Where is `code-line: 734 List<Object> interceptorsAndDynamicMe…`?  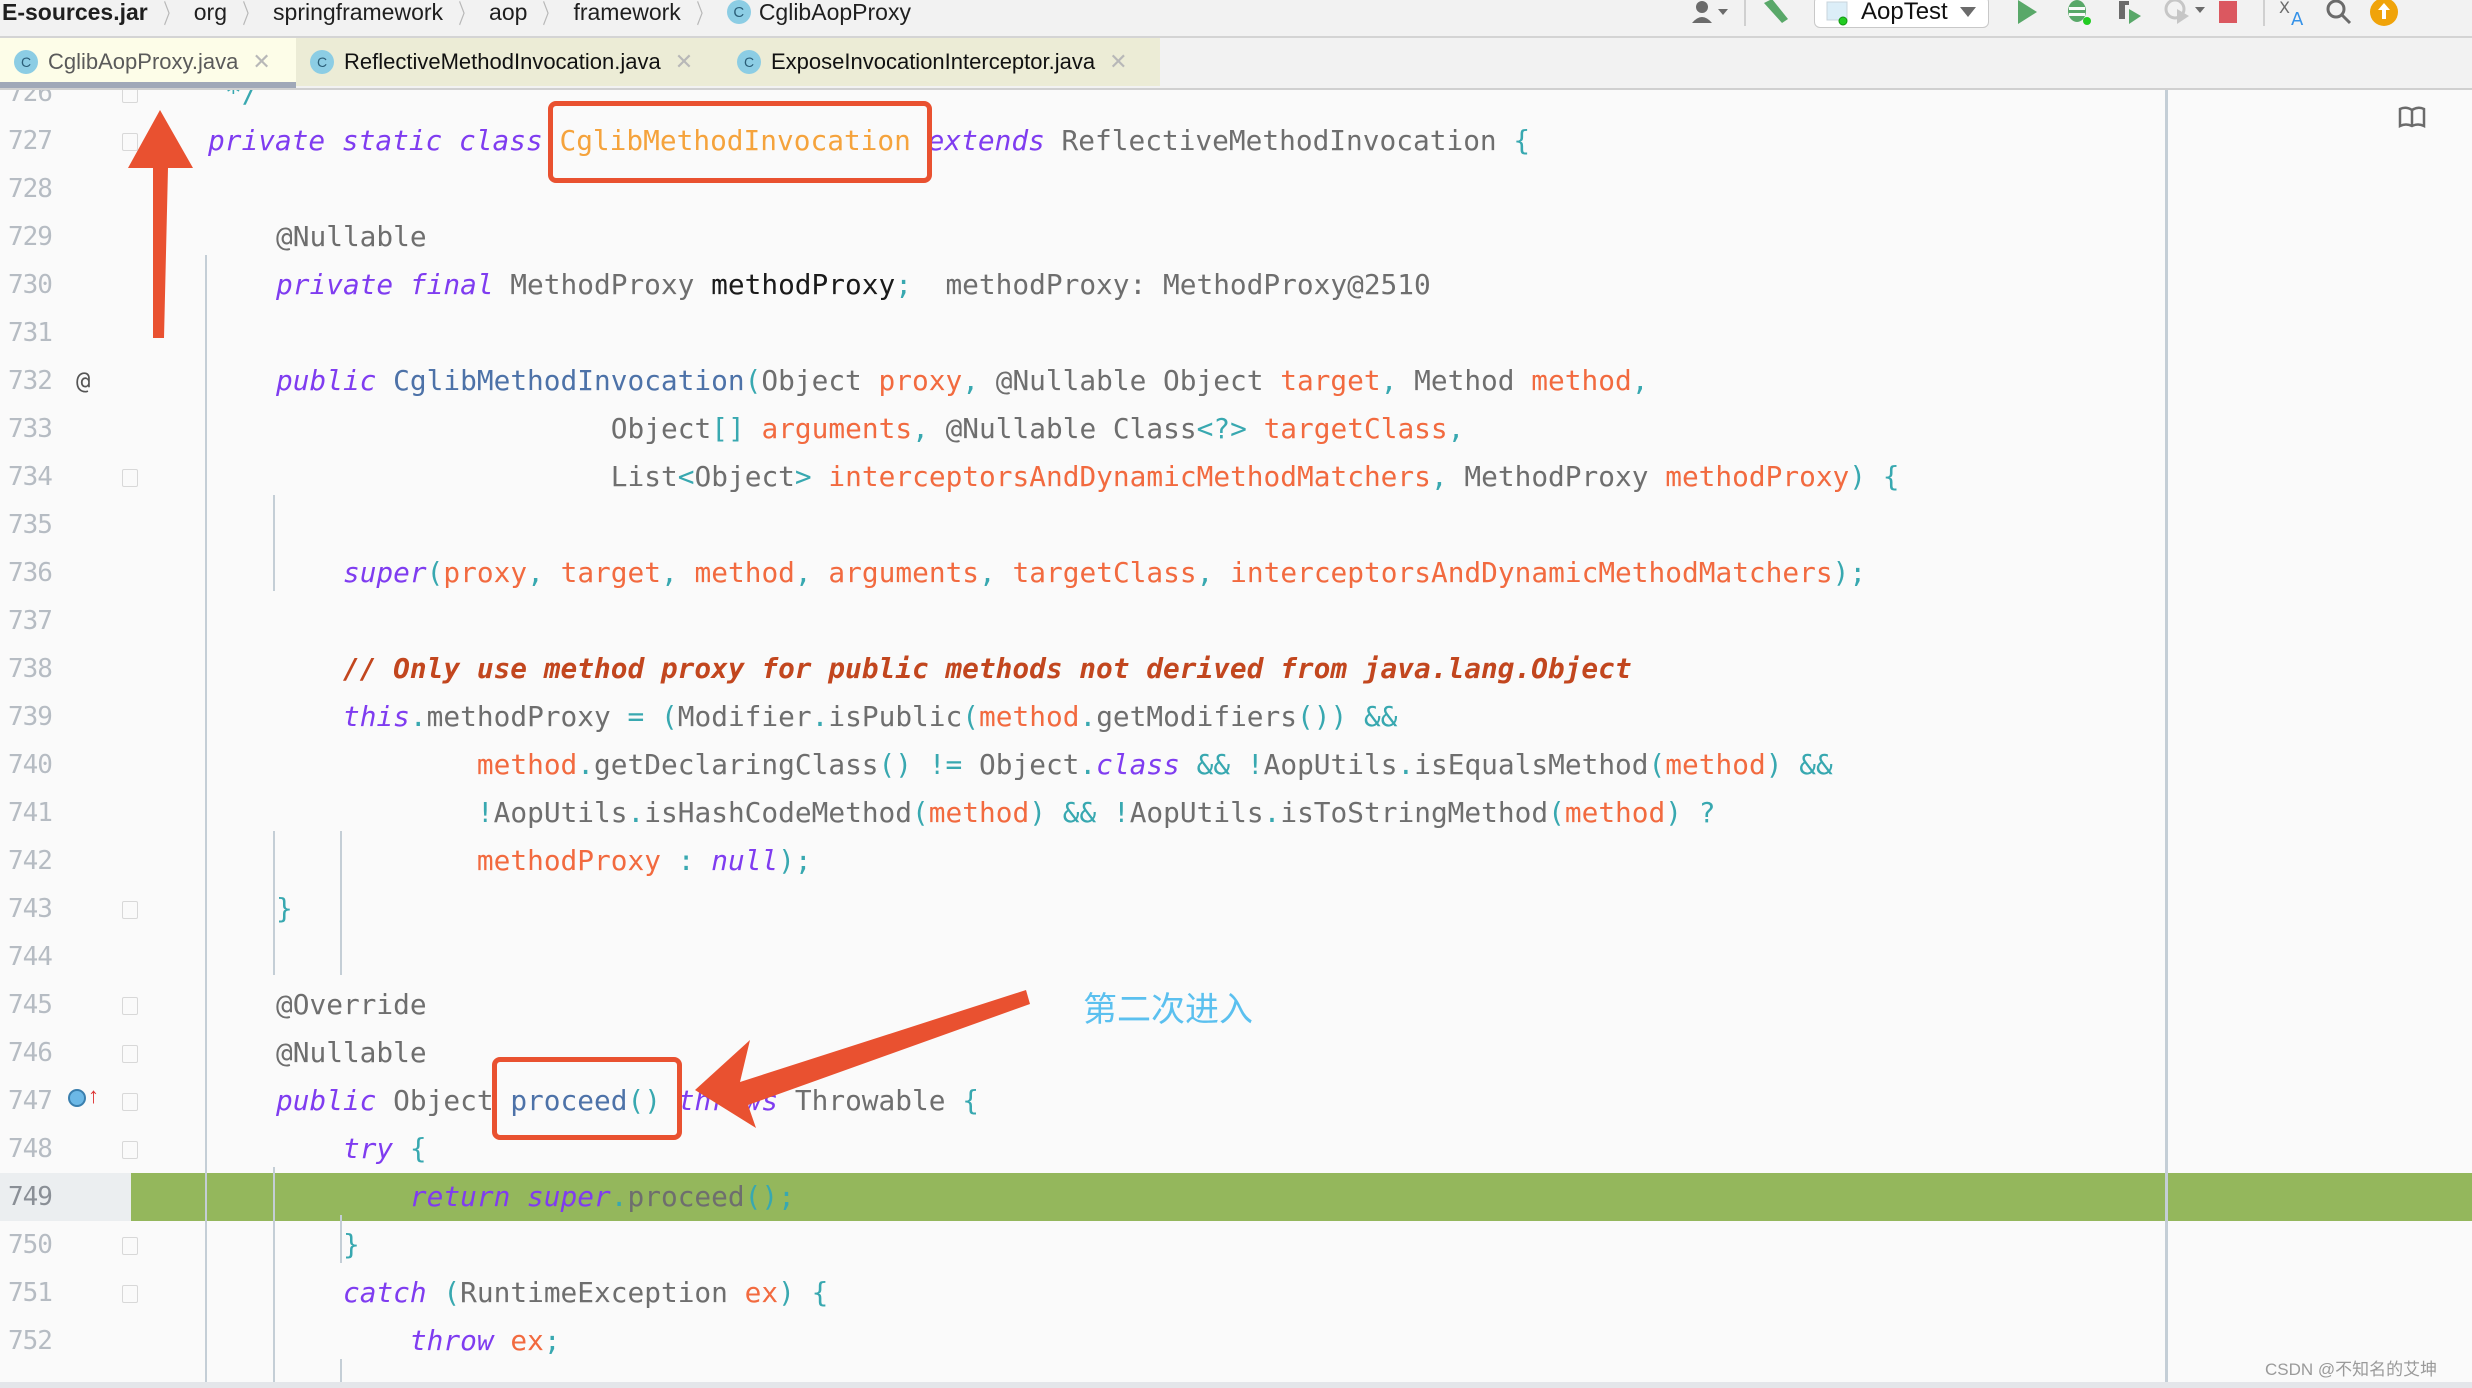 code-line: 734 List<Object> interceptorsAndDynamicMe… is located at coordinates (1236, 477).